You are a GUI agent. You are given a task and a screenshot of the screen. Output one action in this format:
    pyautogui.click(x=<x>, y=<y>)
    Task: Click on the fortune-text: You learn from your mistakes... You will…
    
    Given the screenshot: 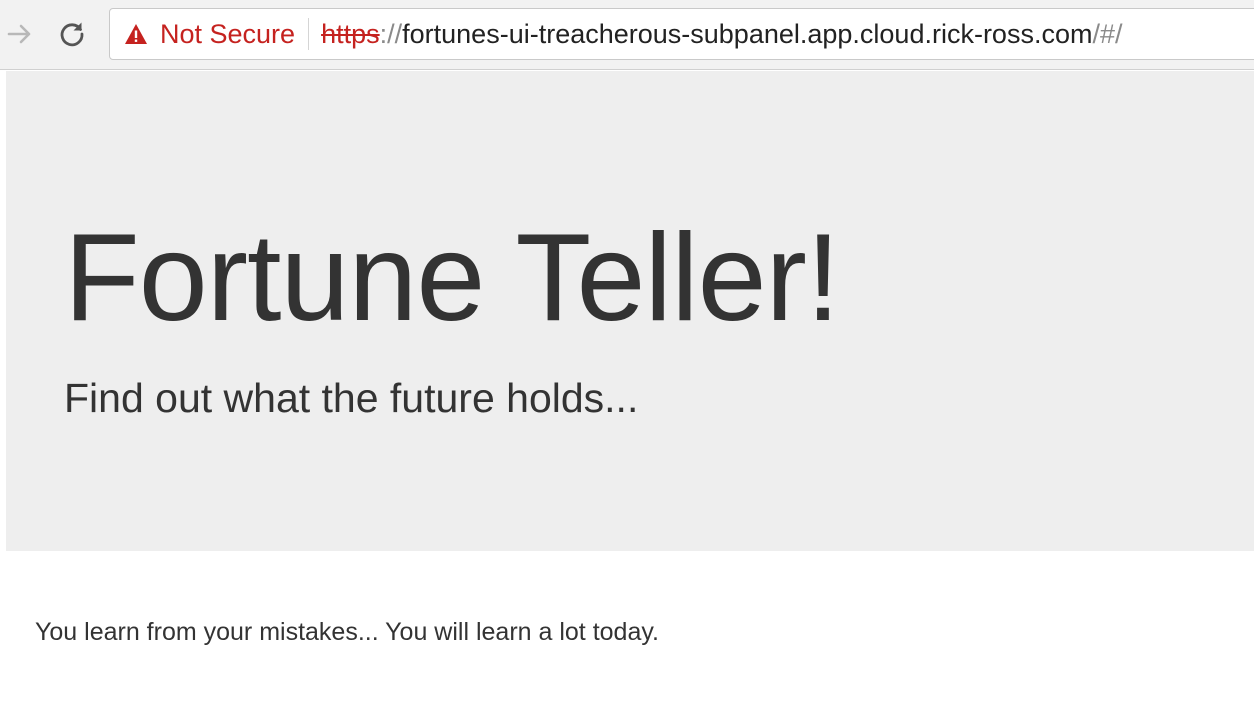 What is the action you would take?
    pyautogui.click(x=347, y=632)
    